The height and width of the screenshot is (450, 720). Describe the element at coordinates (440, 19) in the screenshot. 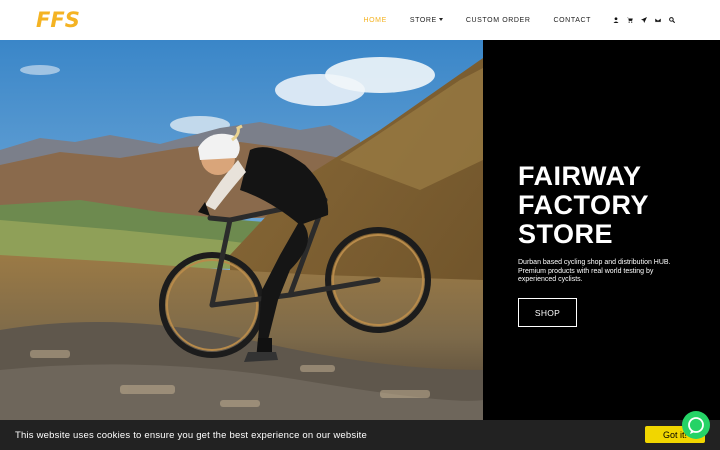

I see `caret-down-icon` at that location.